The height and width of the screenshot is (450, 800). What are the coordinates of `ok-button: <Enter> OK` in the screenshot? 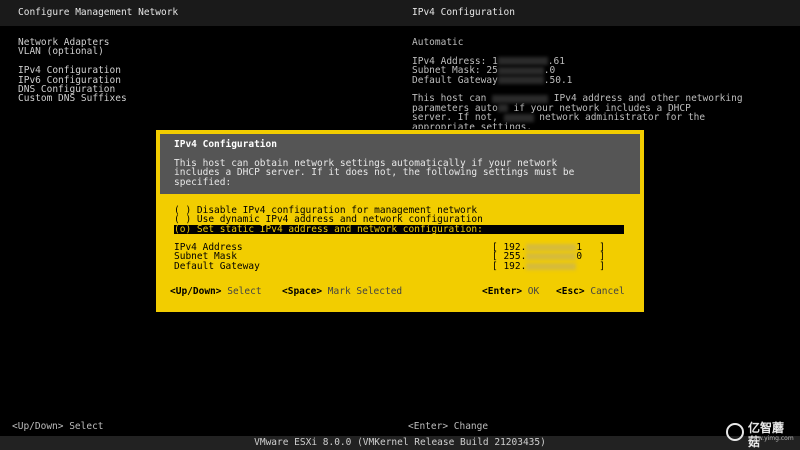 It's located at (511, 291).